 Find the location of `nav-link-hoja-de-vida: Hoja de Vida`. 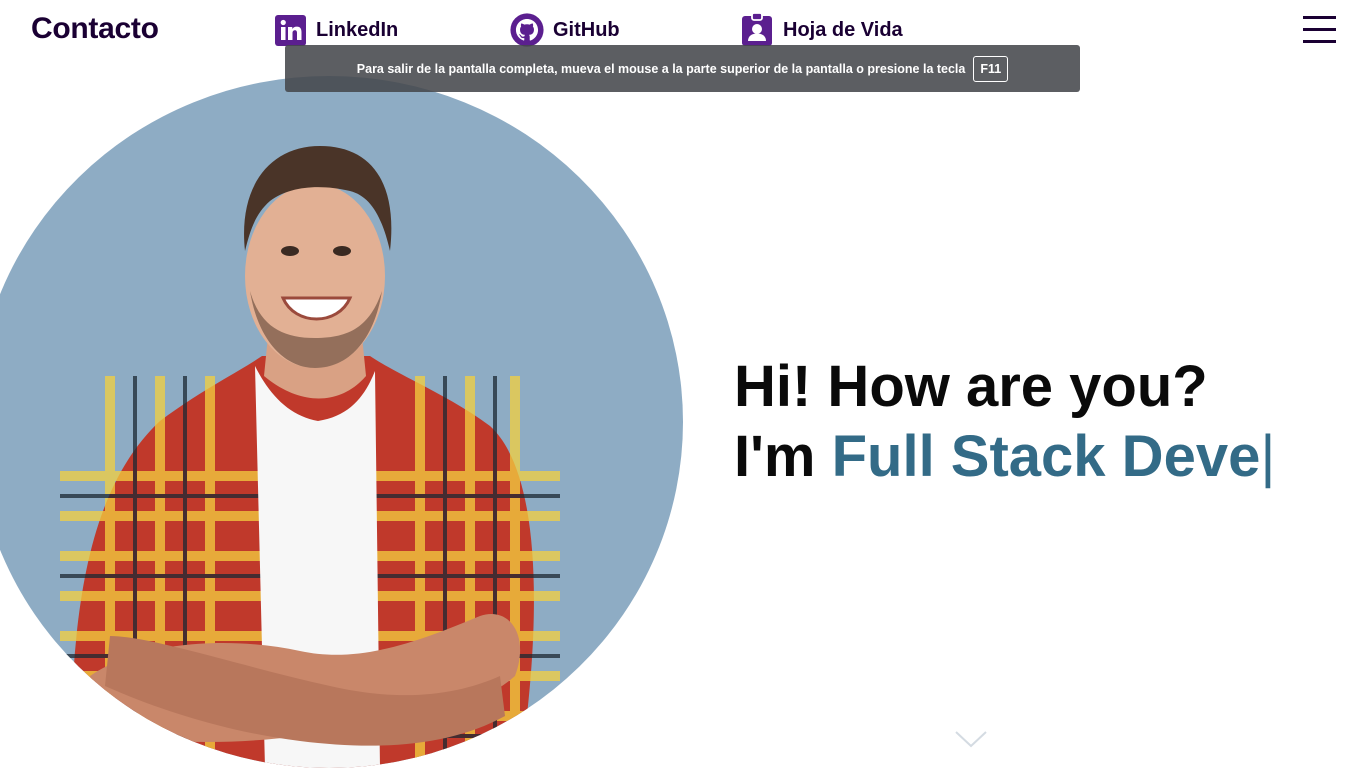

nav-link-hoja-de-vida: Hoja de Vida is located at coordinates (821, 30).